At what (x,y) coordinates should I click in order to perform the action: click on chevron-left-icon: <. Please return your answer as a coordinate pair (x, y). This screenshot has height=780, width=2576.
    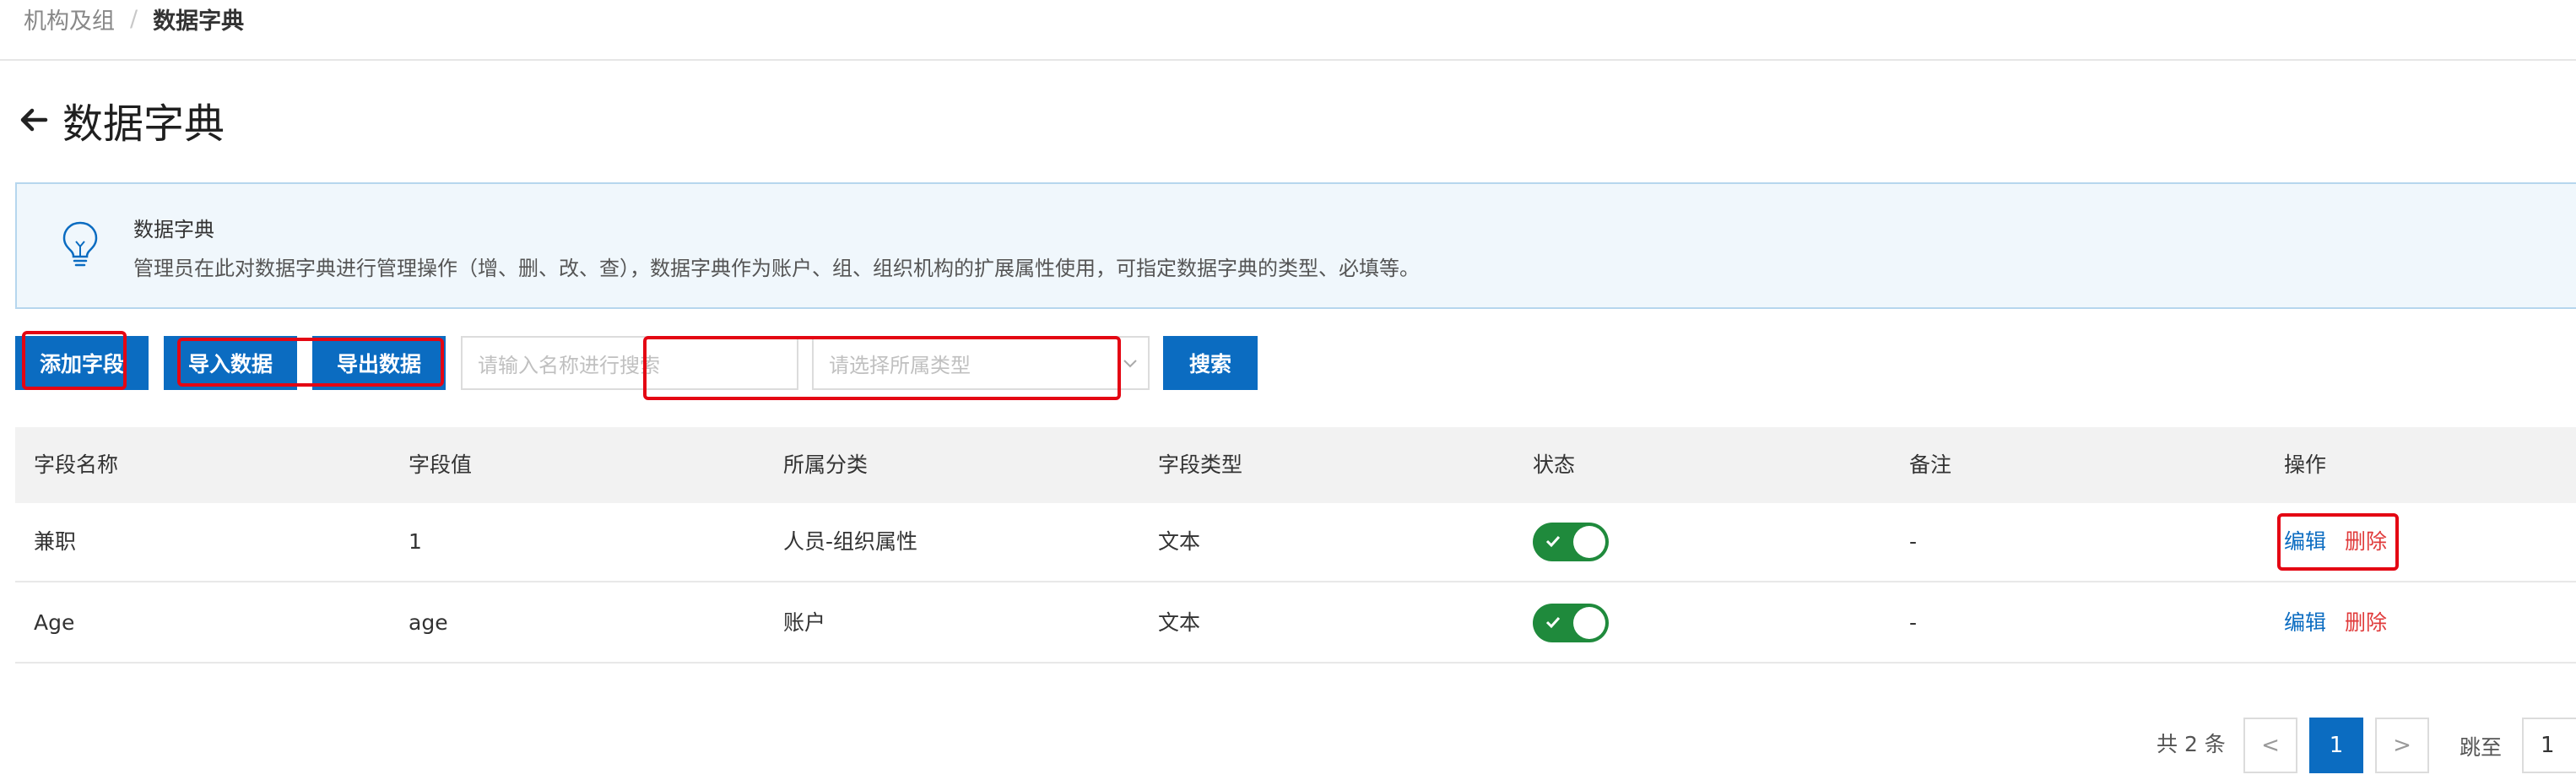
    Looking at the image, I should click on (2270, 745).